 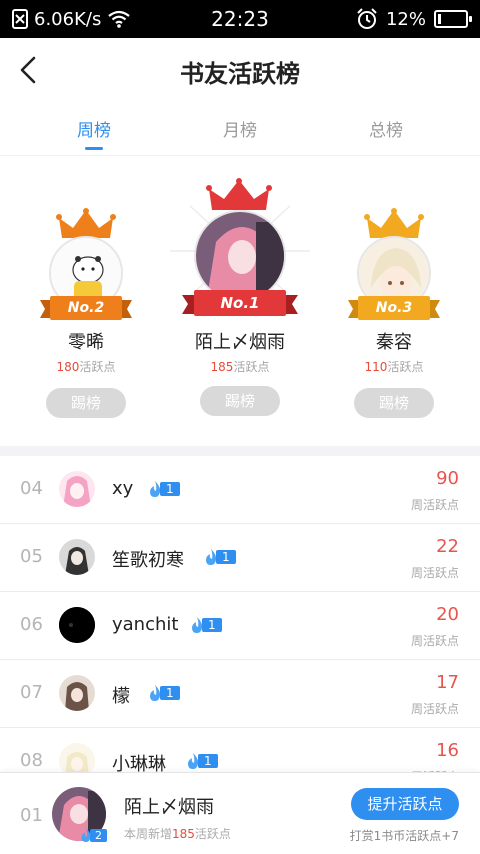 I want to click on section-divider, so click(x=240, y=451).